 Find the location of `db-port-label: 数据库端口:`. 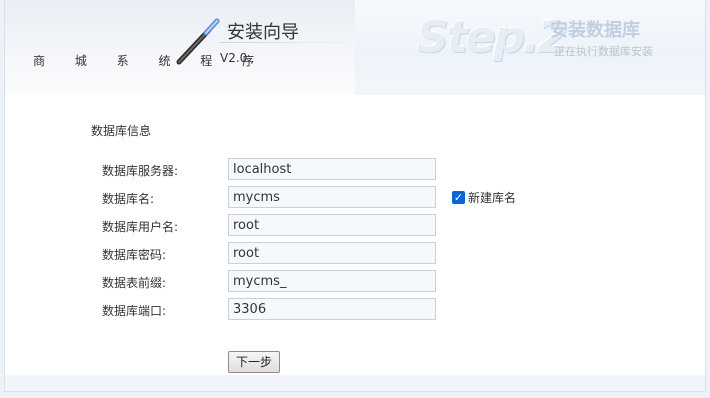

db-port-label: 数据库端口: is located at coordinates (134, 311).